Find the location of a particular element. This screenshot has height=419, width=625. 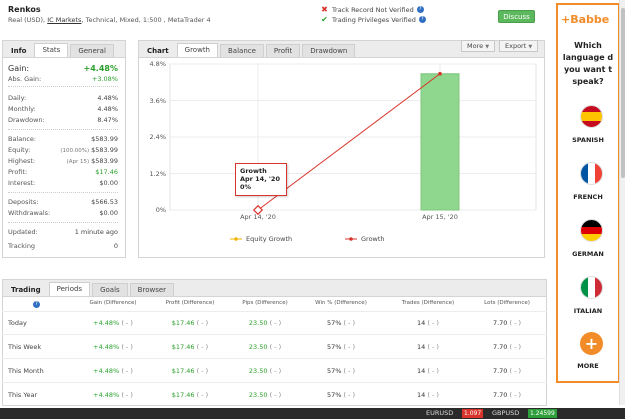

col-profit: Profit (Difference) is located at coordinates (190, 303).